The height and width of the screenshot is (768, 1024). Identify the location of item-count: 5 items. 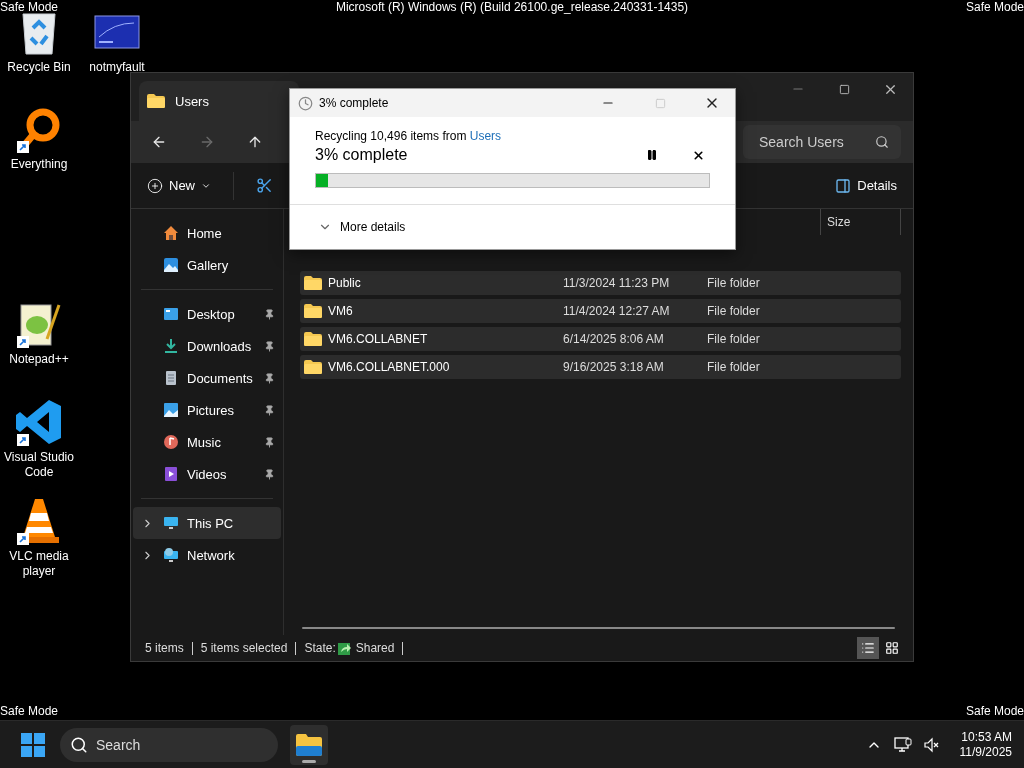
(164, 648).